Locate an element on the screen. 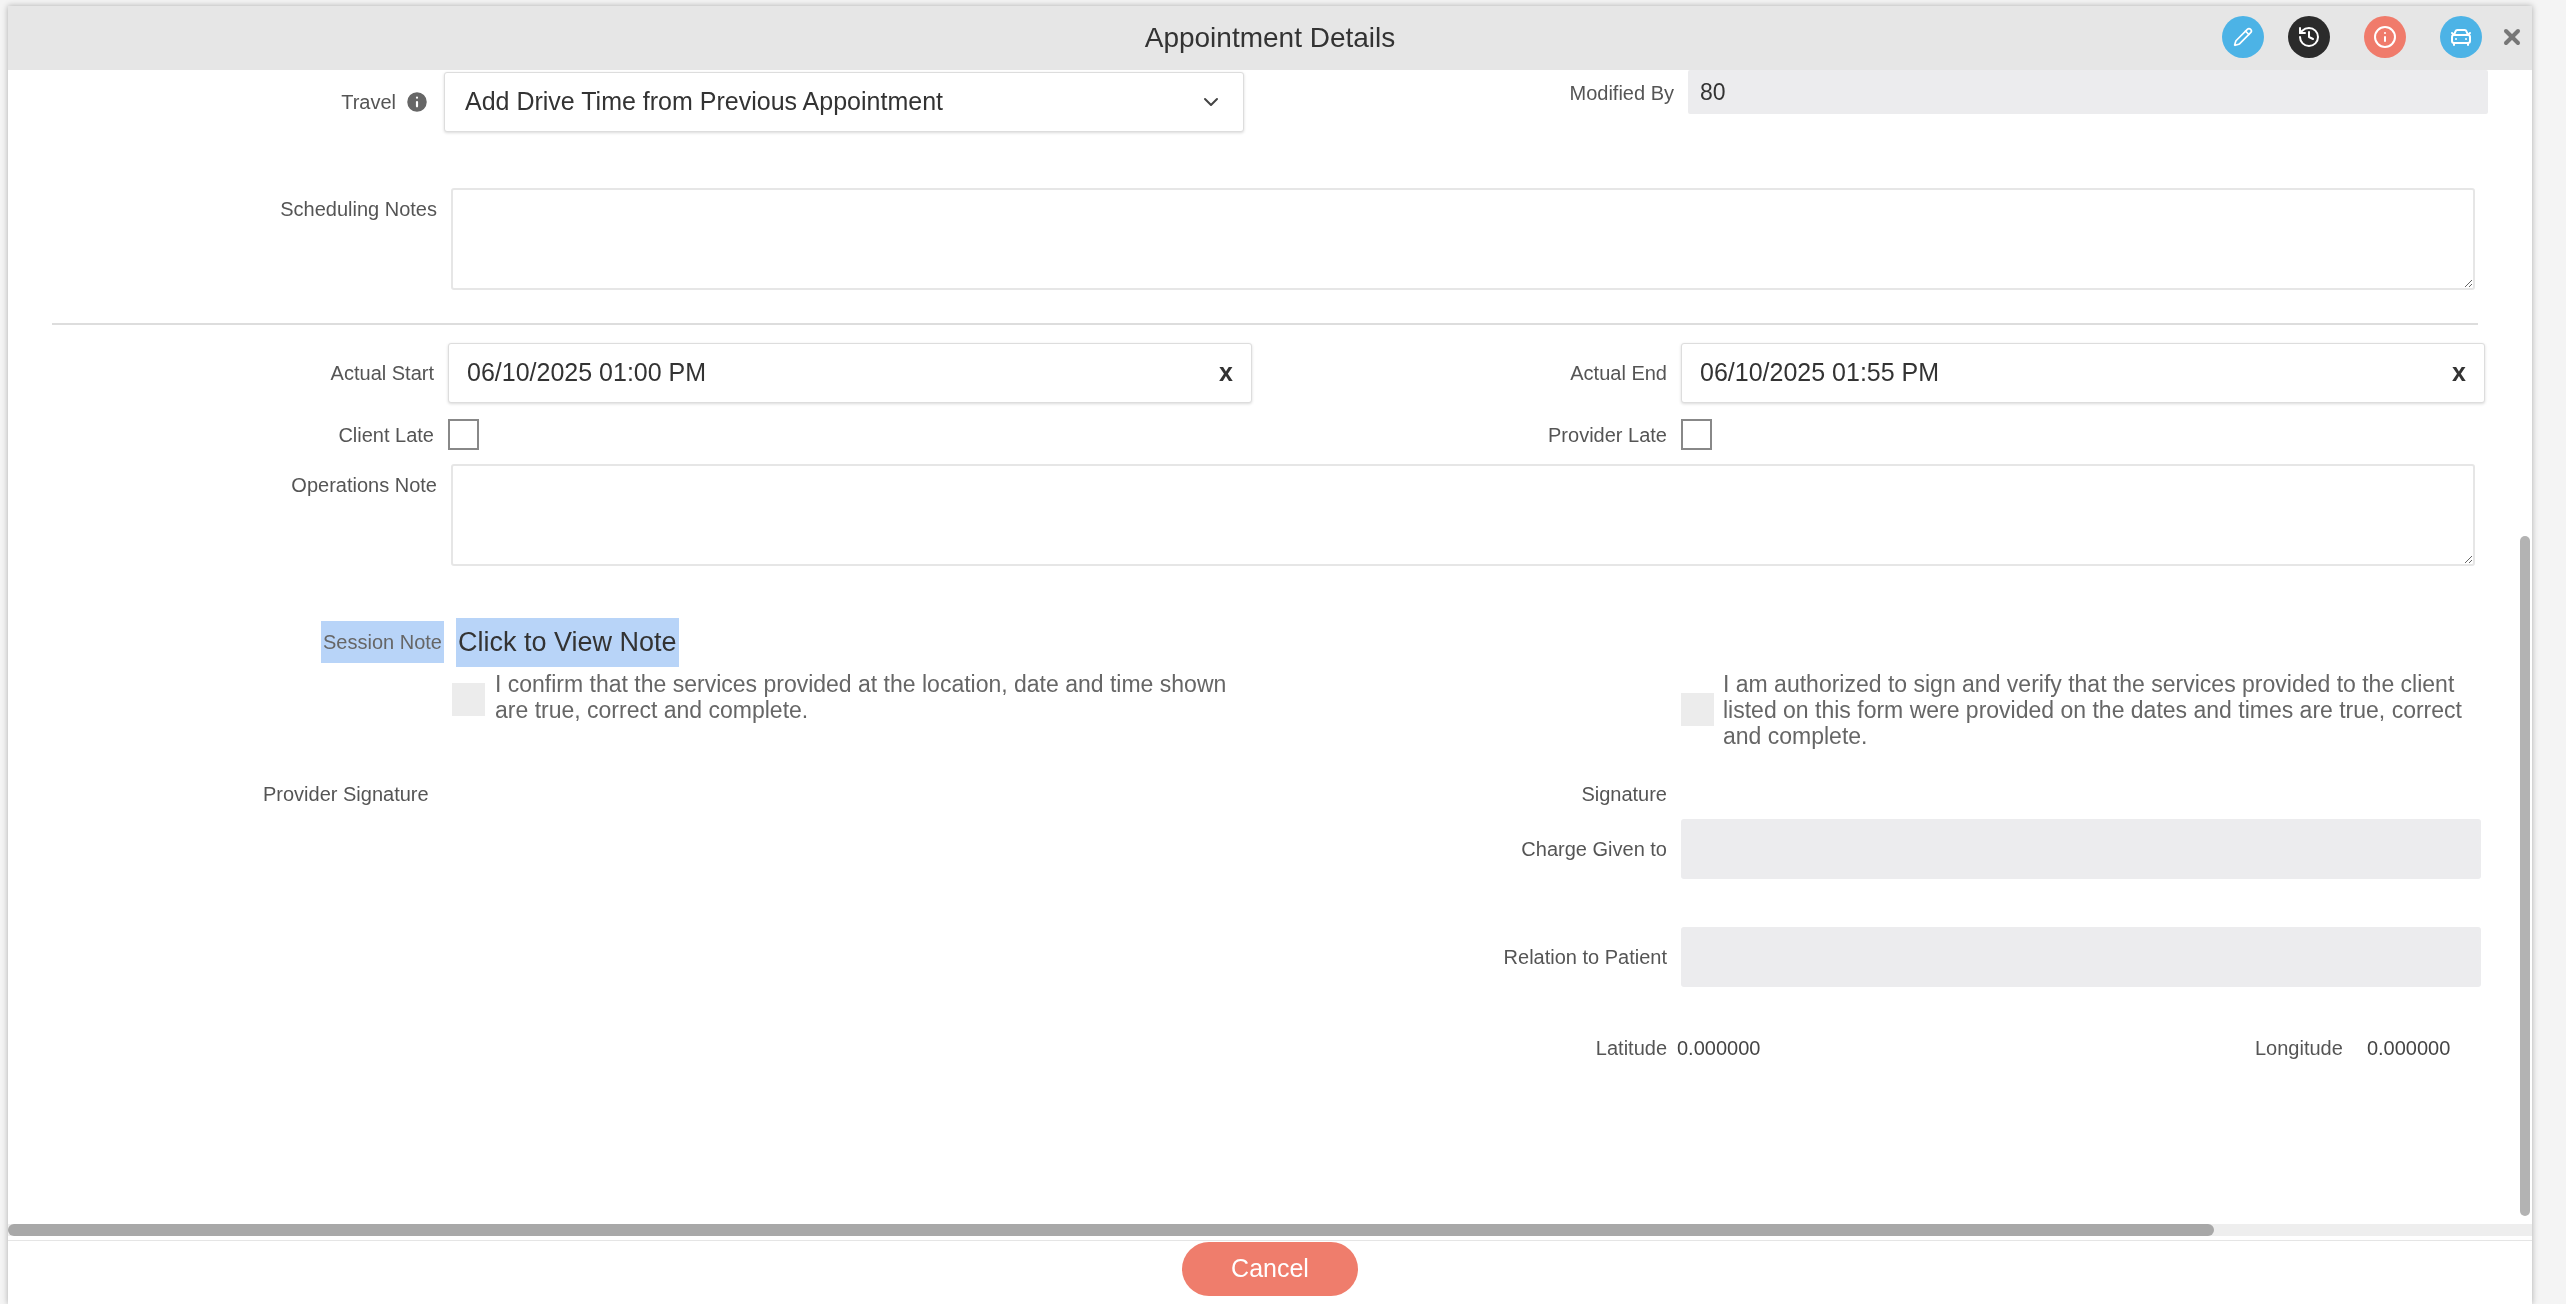  field-label: Scheduling Notes is located at coordinates (358, 209).